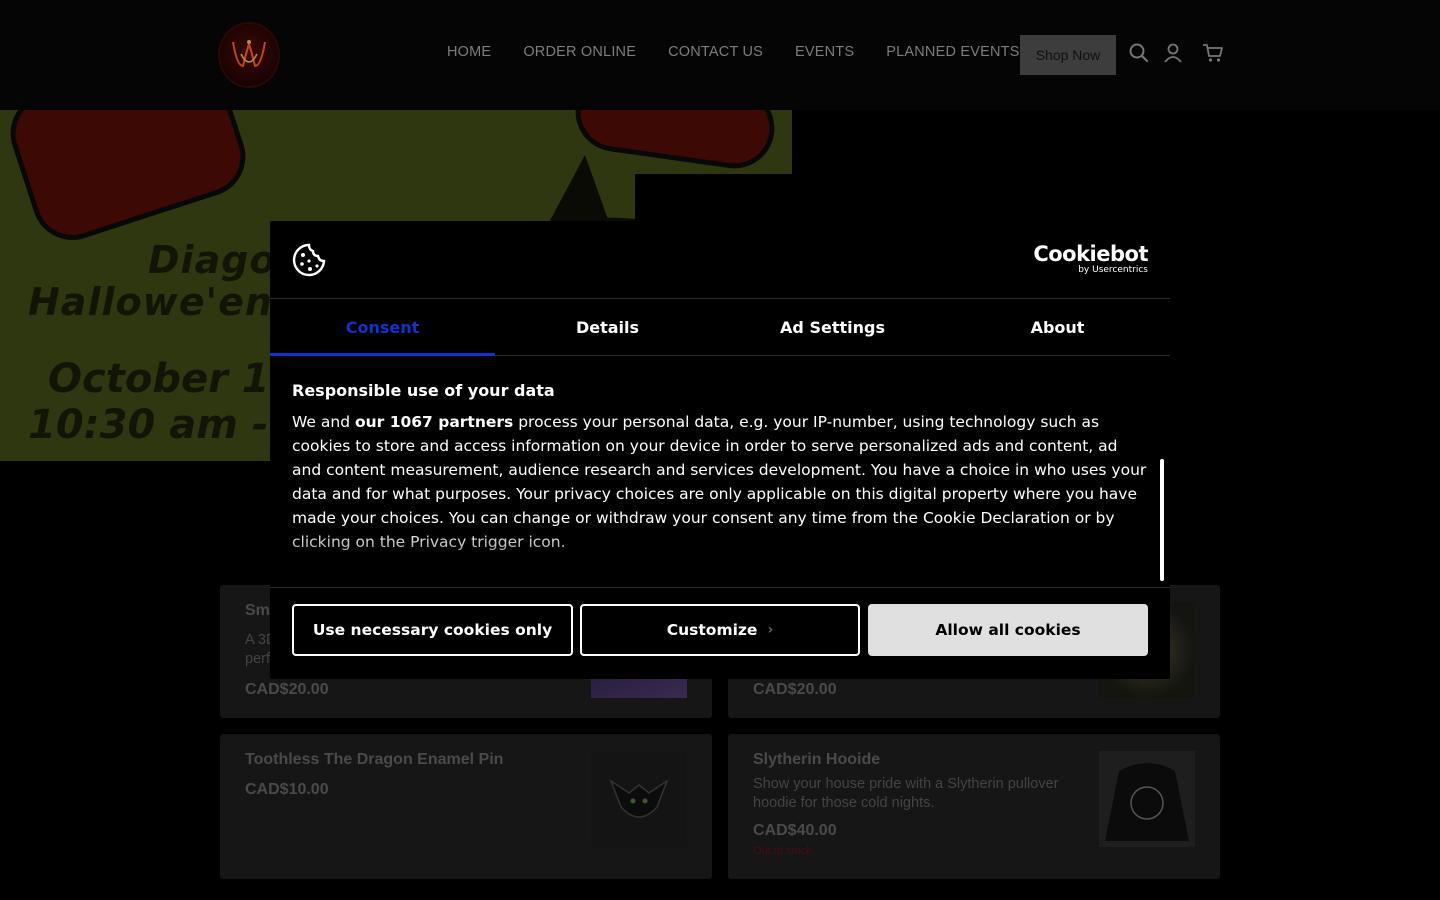 The image size is (1440, 900). What do you see at coordinates (1008, 630) in the screenshot?
I see `allow-all-cookies-button: Allow all cookies` at bounding box center [1008, 630].